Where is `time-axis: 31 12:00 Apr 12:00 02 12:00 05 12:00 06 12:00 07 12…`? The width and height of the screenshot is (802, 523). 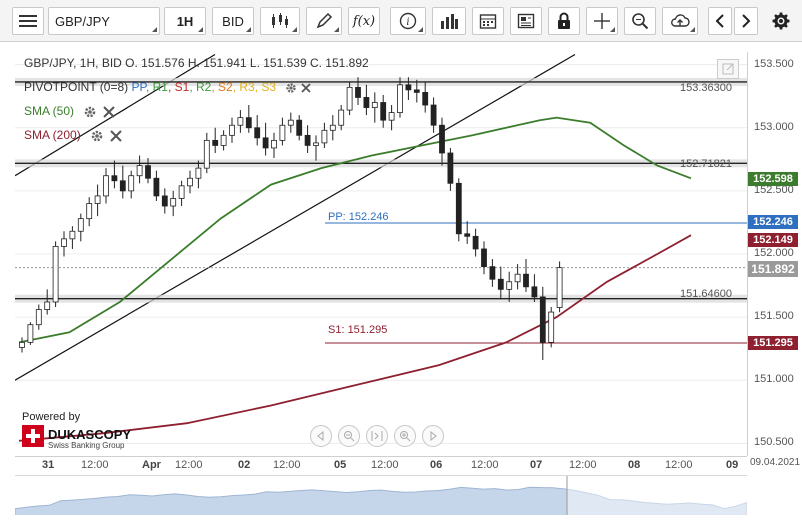
time-axis: 31 12:00 Apr 12:00 02 12:00 05 12:00 06 12:00 07 12… is located at coordinates (381, 465).